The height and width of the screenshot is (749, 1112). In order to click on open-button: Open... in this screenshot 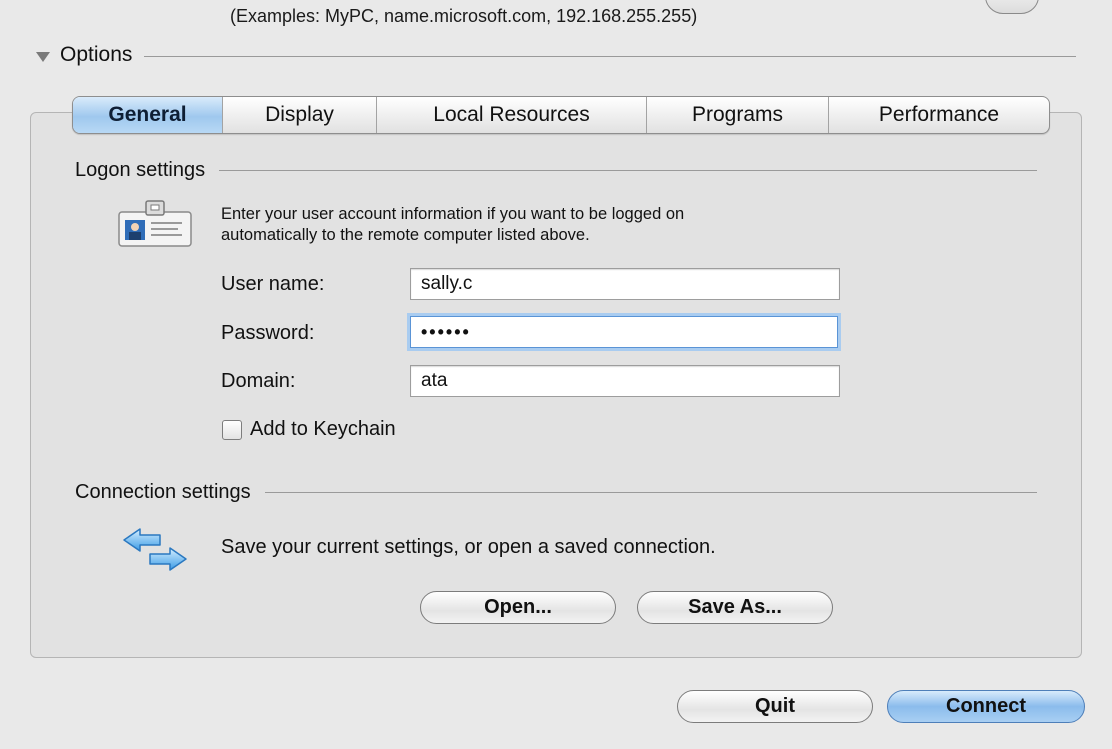, I will do `click(518, 607)`.